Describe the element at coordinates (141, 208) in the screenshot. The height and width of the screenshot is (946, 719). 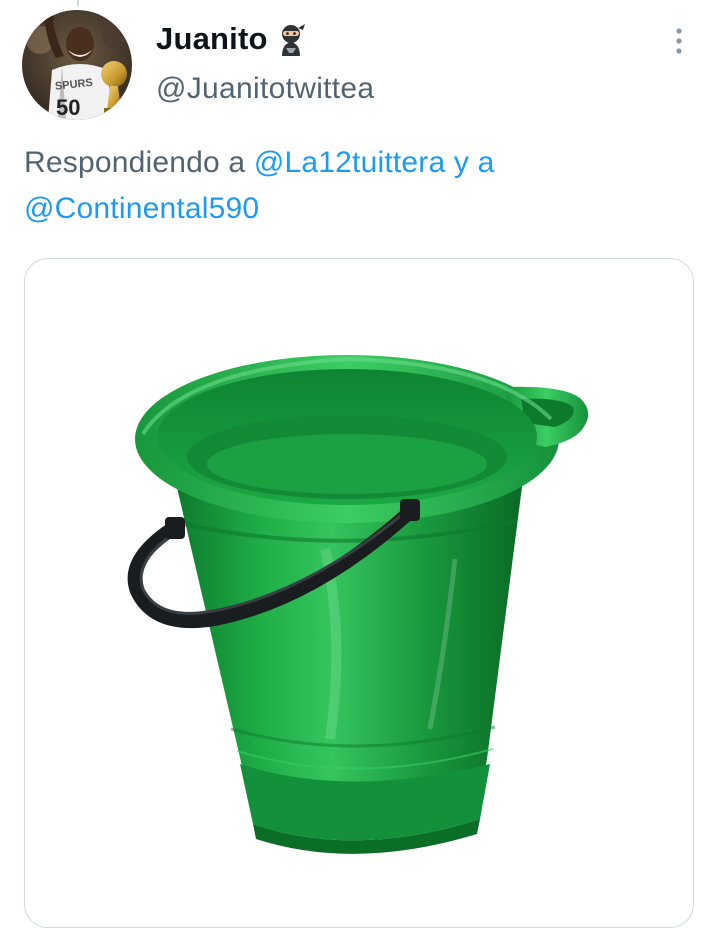
I see `mention-link-continental590: @Continental590` at that location.